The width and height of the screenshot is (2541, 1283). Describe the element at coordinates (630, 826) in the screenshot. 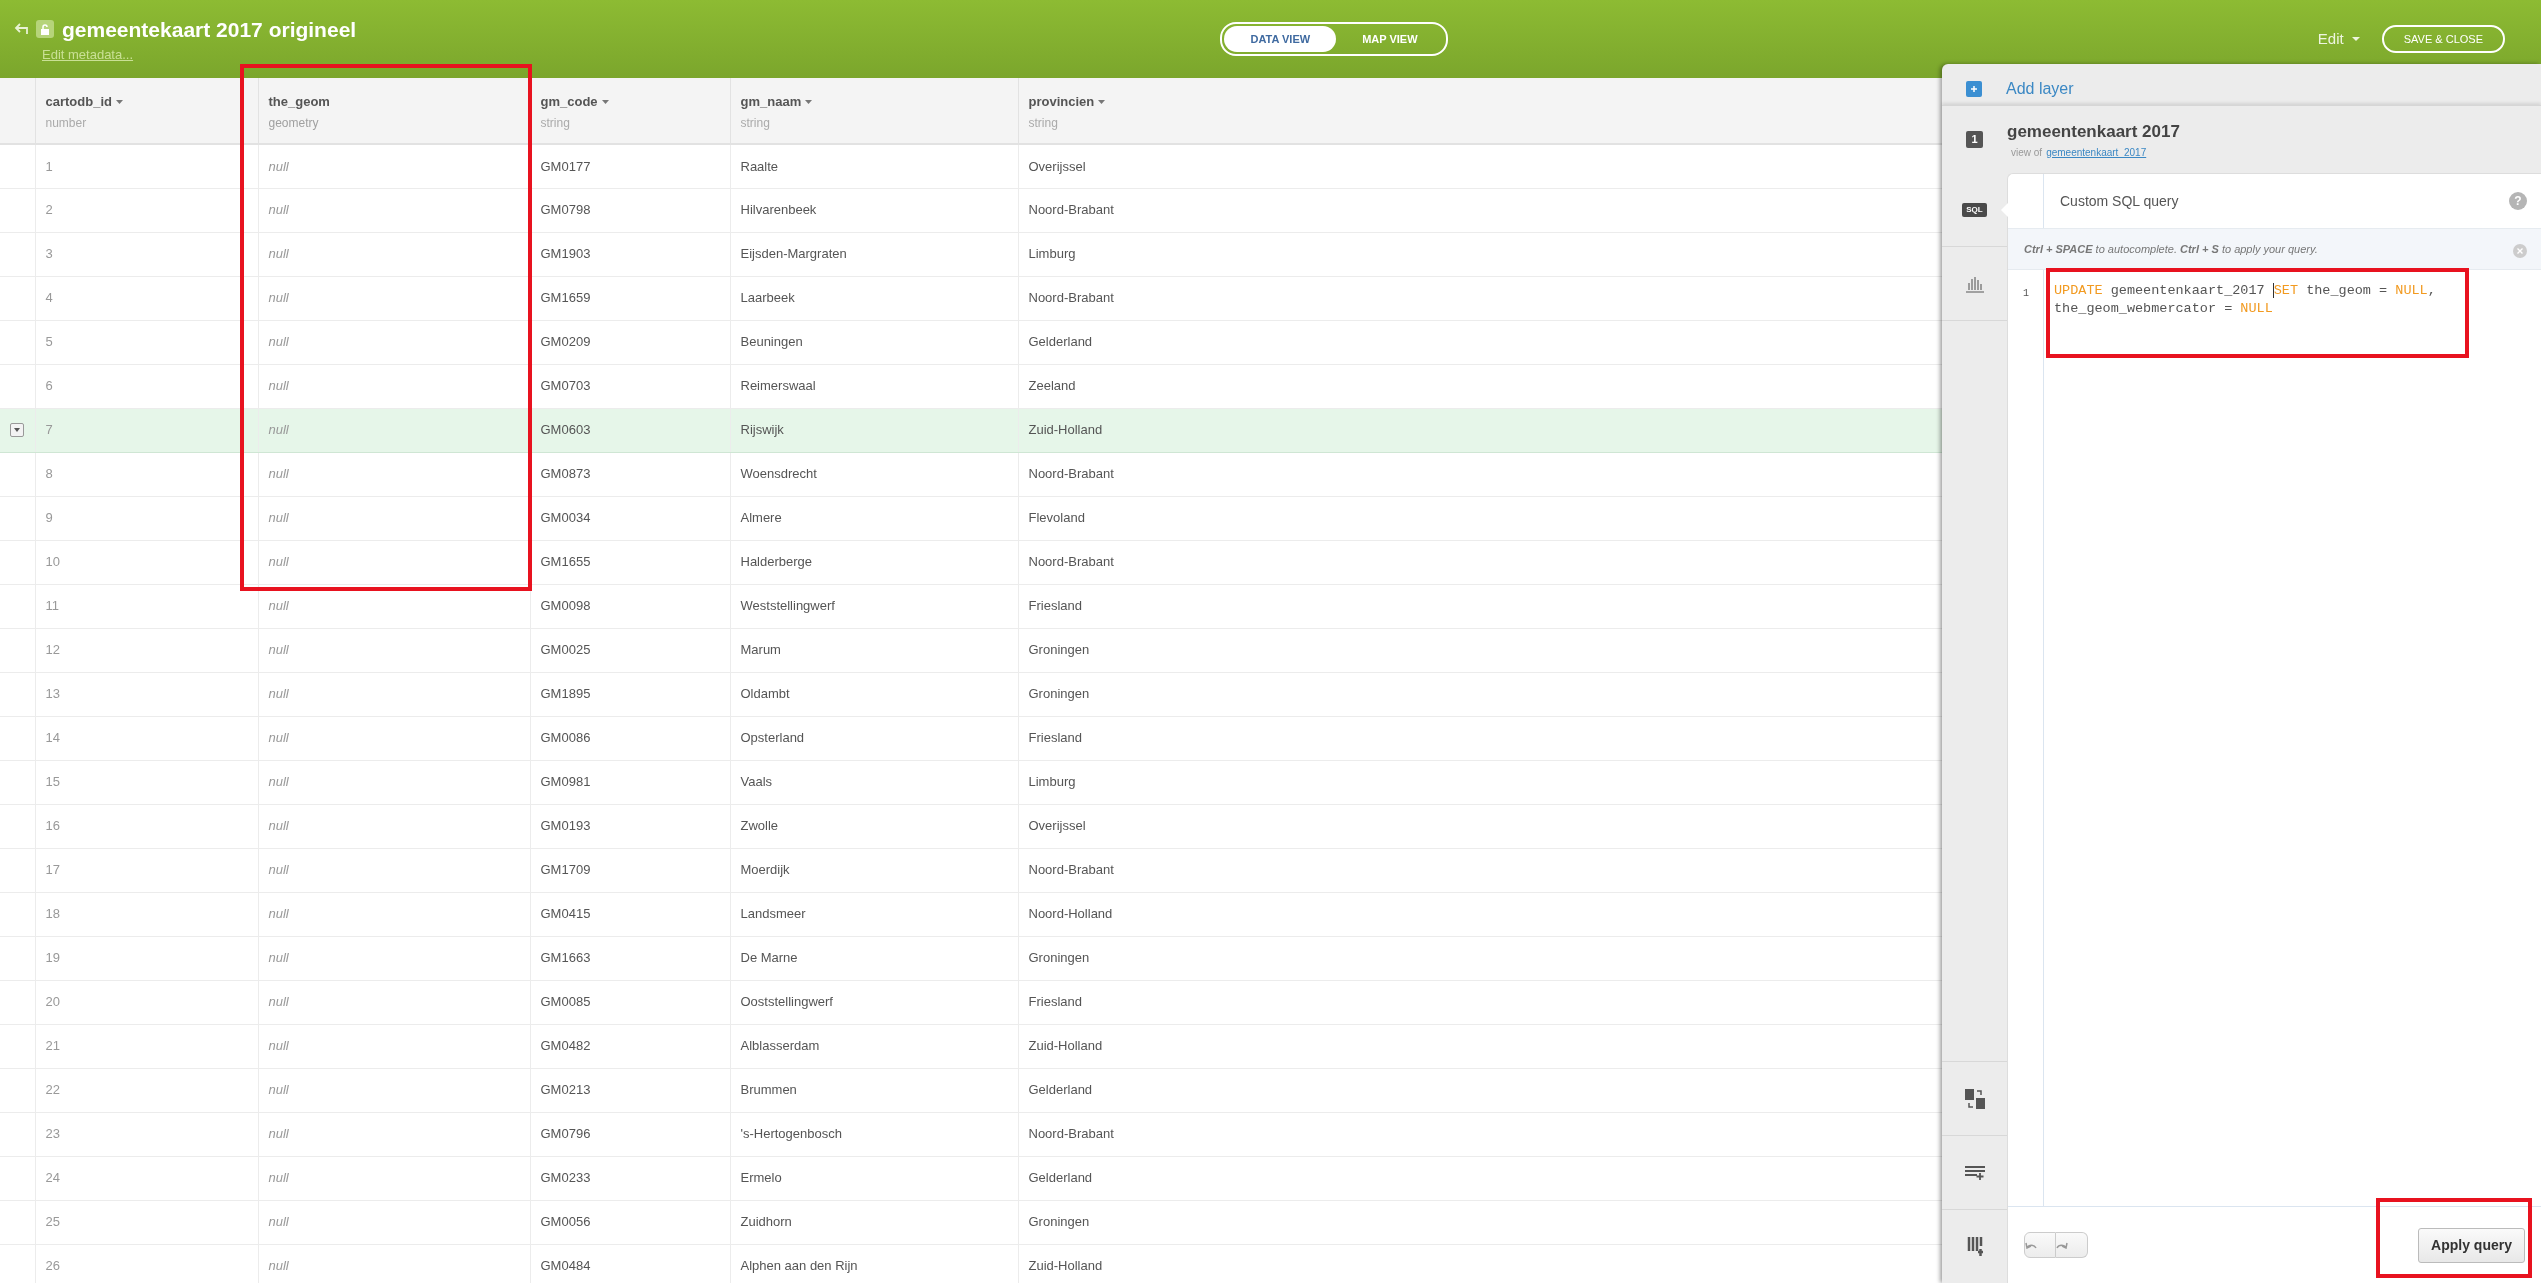

I see `table-cell: GM0193` at that location.